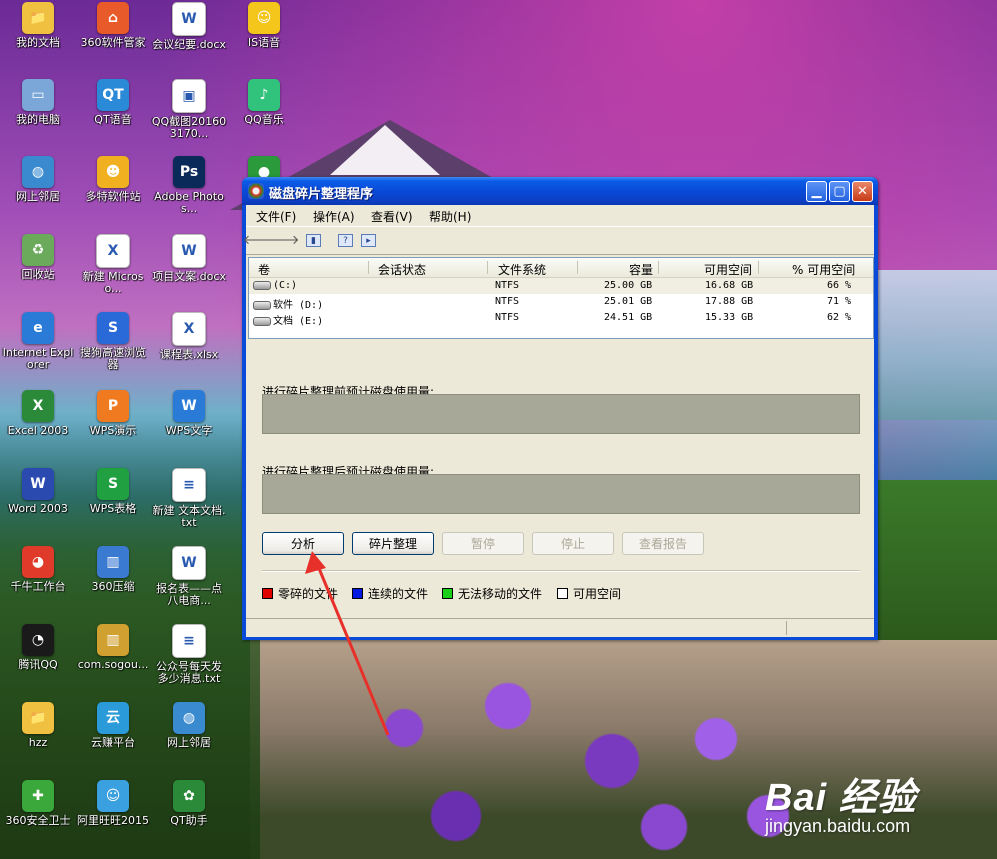 Image resolution: width=997 pixels, height=859 pixels. What do you see at coordinates (838, 826) in the screenshot?
I see `watermark-url: jingyan.baidu.com` at bounding box center [838, 826].